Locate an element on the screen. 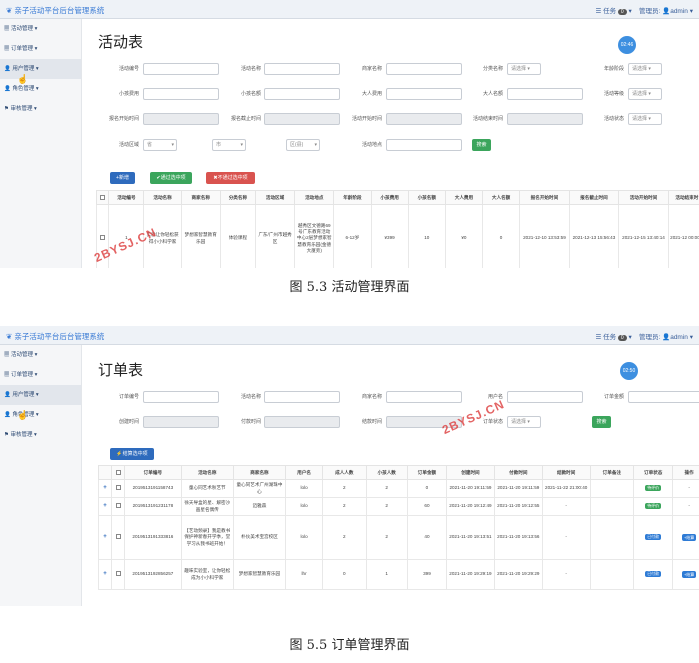 The width and height of the screenshot is (699, 663). table-cell: 2019513191333816 is located at coordinates (153, 537).